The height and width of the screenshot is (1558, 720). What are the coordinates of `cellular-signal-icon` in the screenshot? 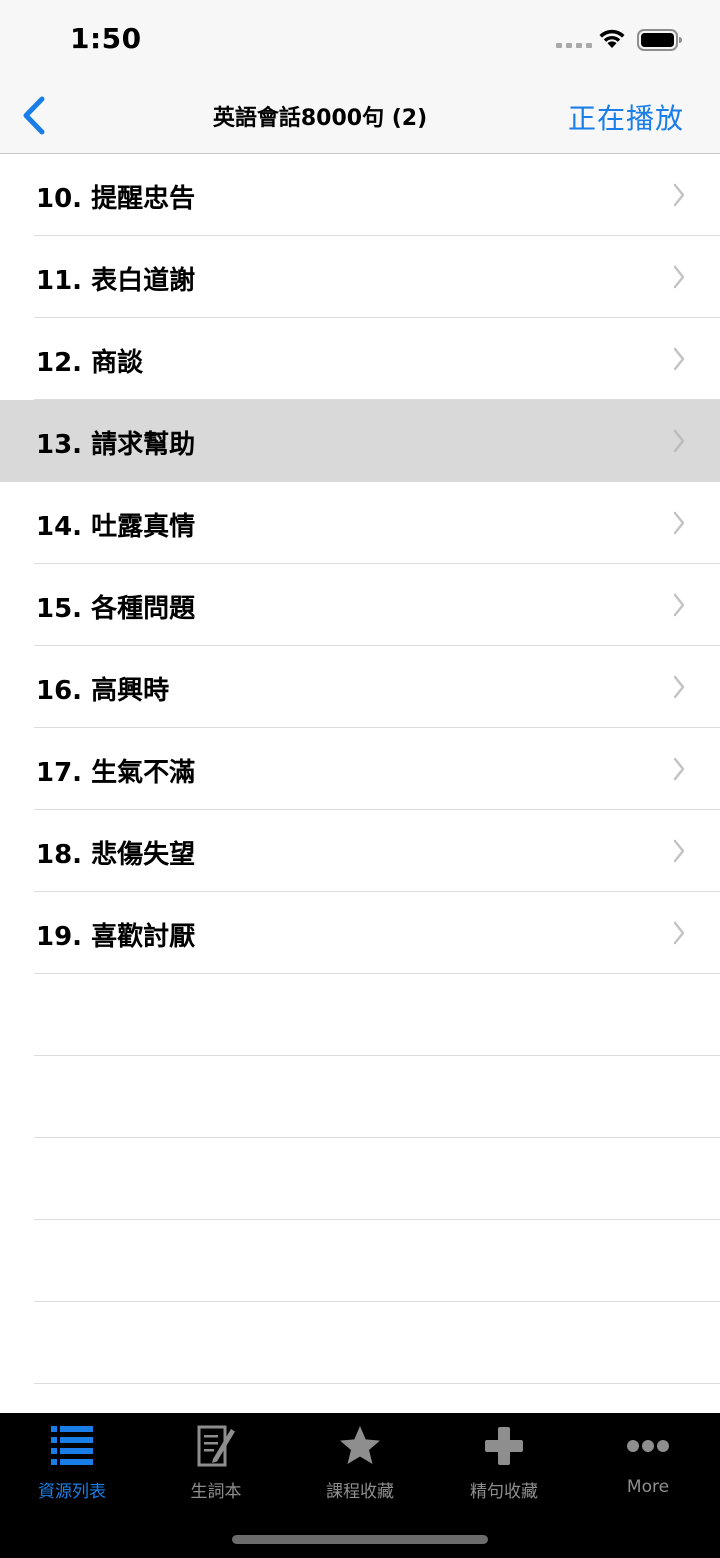 It's located at (574, 45).